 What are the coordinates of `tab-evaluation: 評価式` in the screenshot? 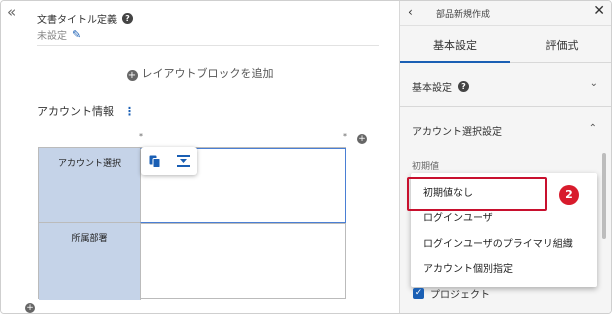 It's located at (560, 44).